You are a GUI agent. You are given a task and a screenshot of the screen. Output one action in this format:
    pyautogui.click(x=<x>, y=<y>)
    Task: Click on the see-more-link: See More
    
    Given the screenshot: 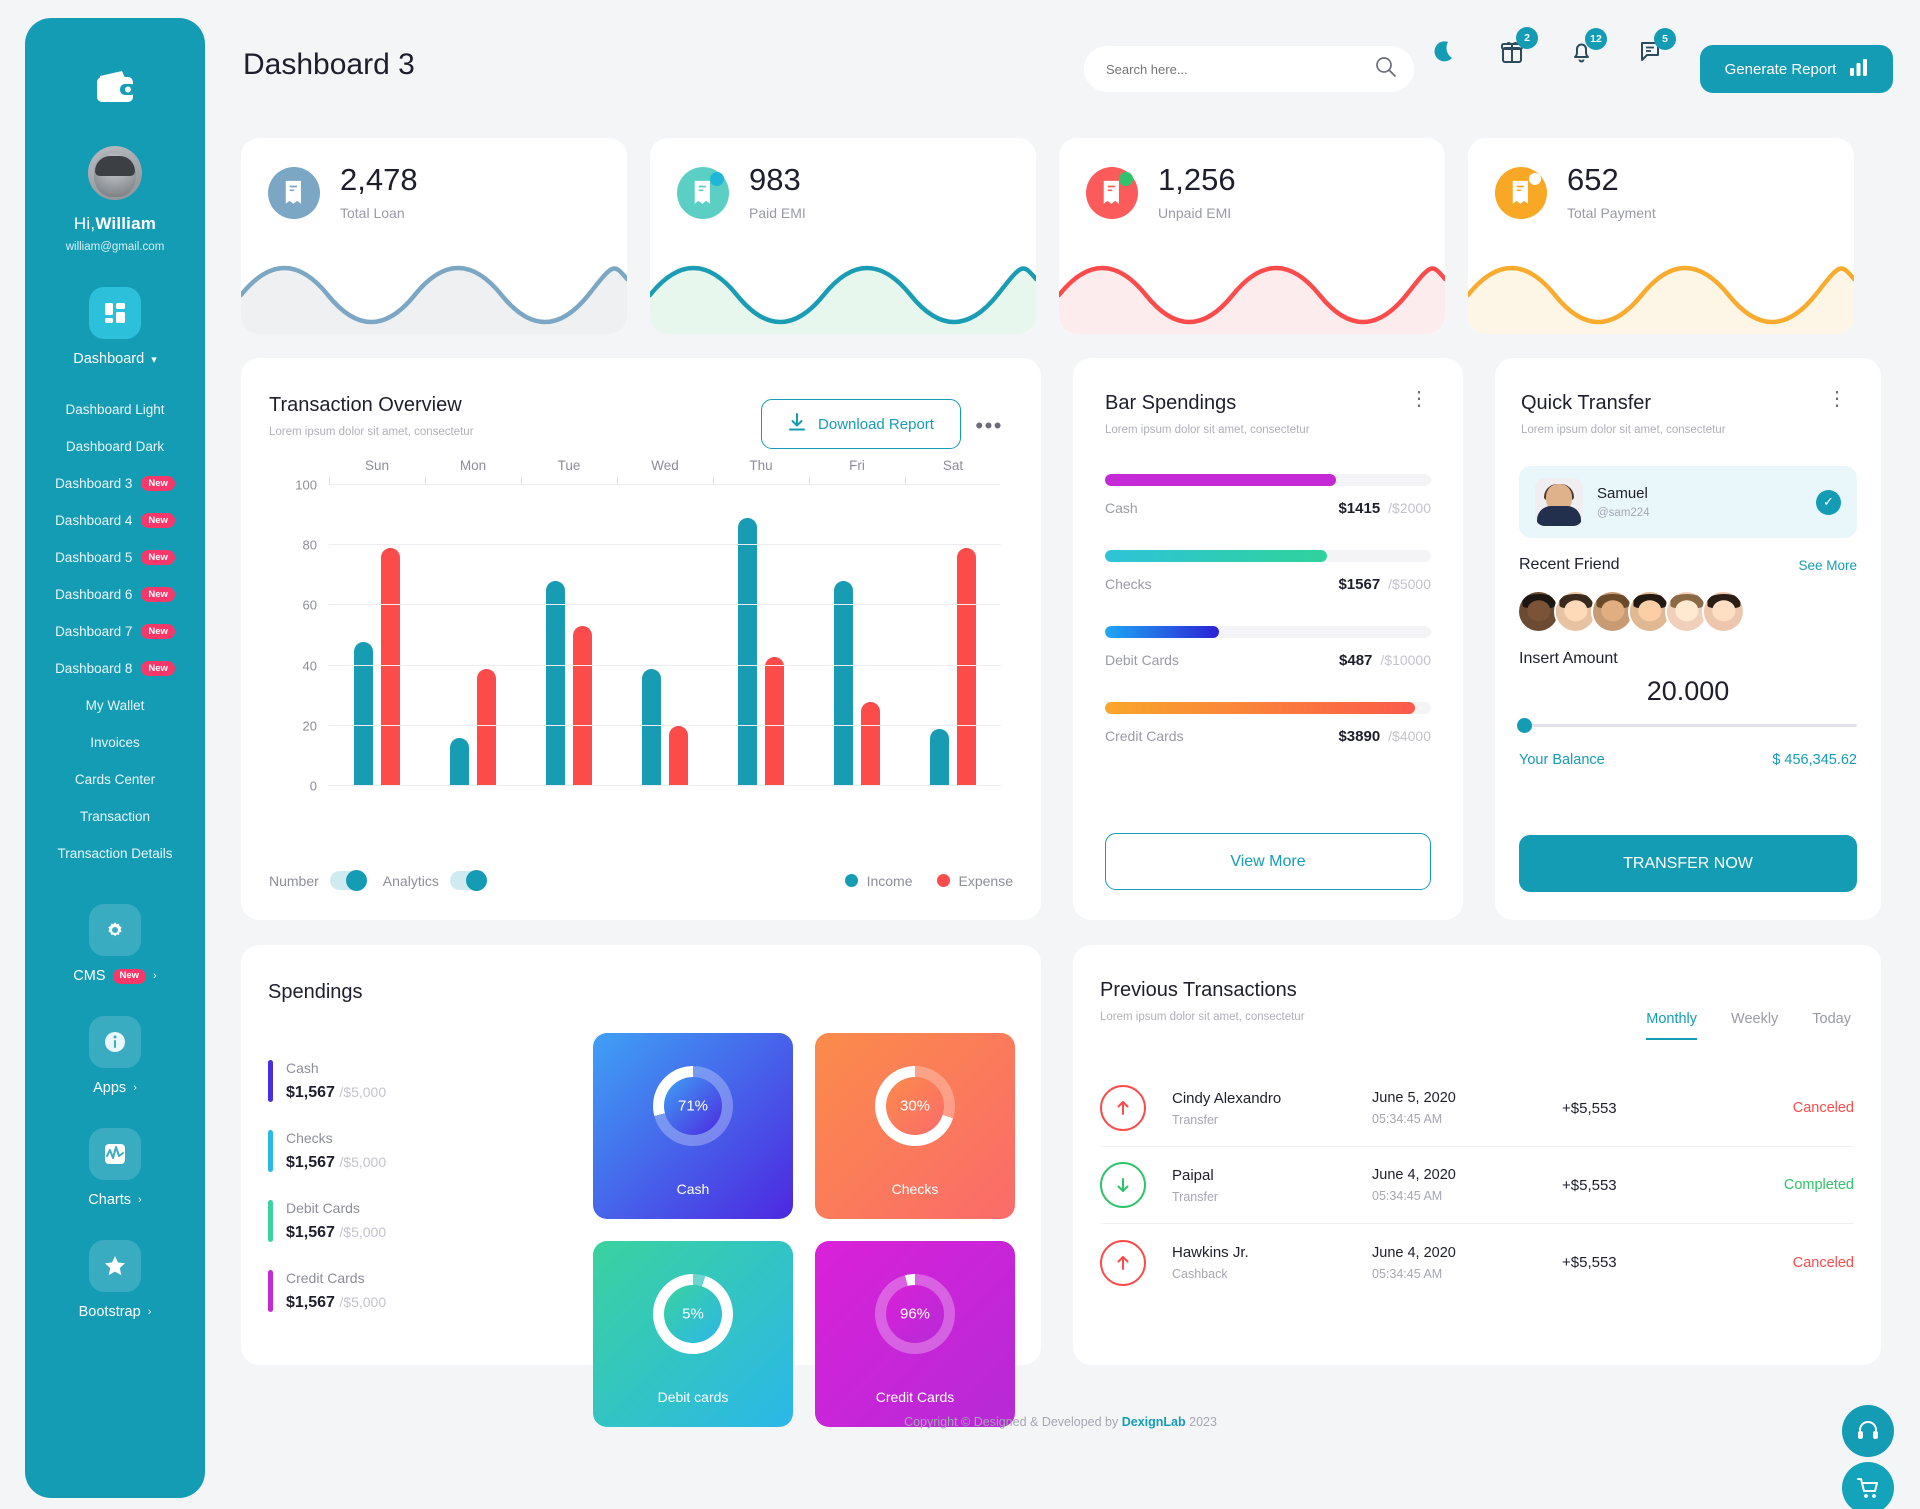 What is the action you would take?
    pyautogui.click(x=1827, y=565)
    